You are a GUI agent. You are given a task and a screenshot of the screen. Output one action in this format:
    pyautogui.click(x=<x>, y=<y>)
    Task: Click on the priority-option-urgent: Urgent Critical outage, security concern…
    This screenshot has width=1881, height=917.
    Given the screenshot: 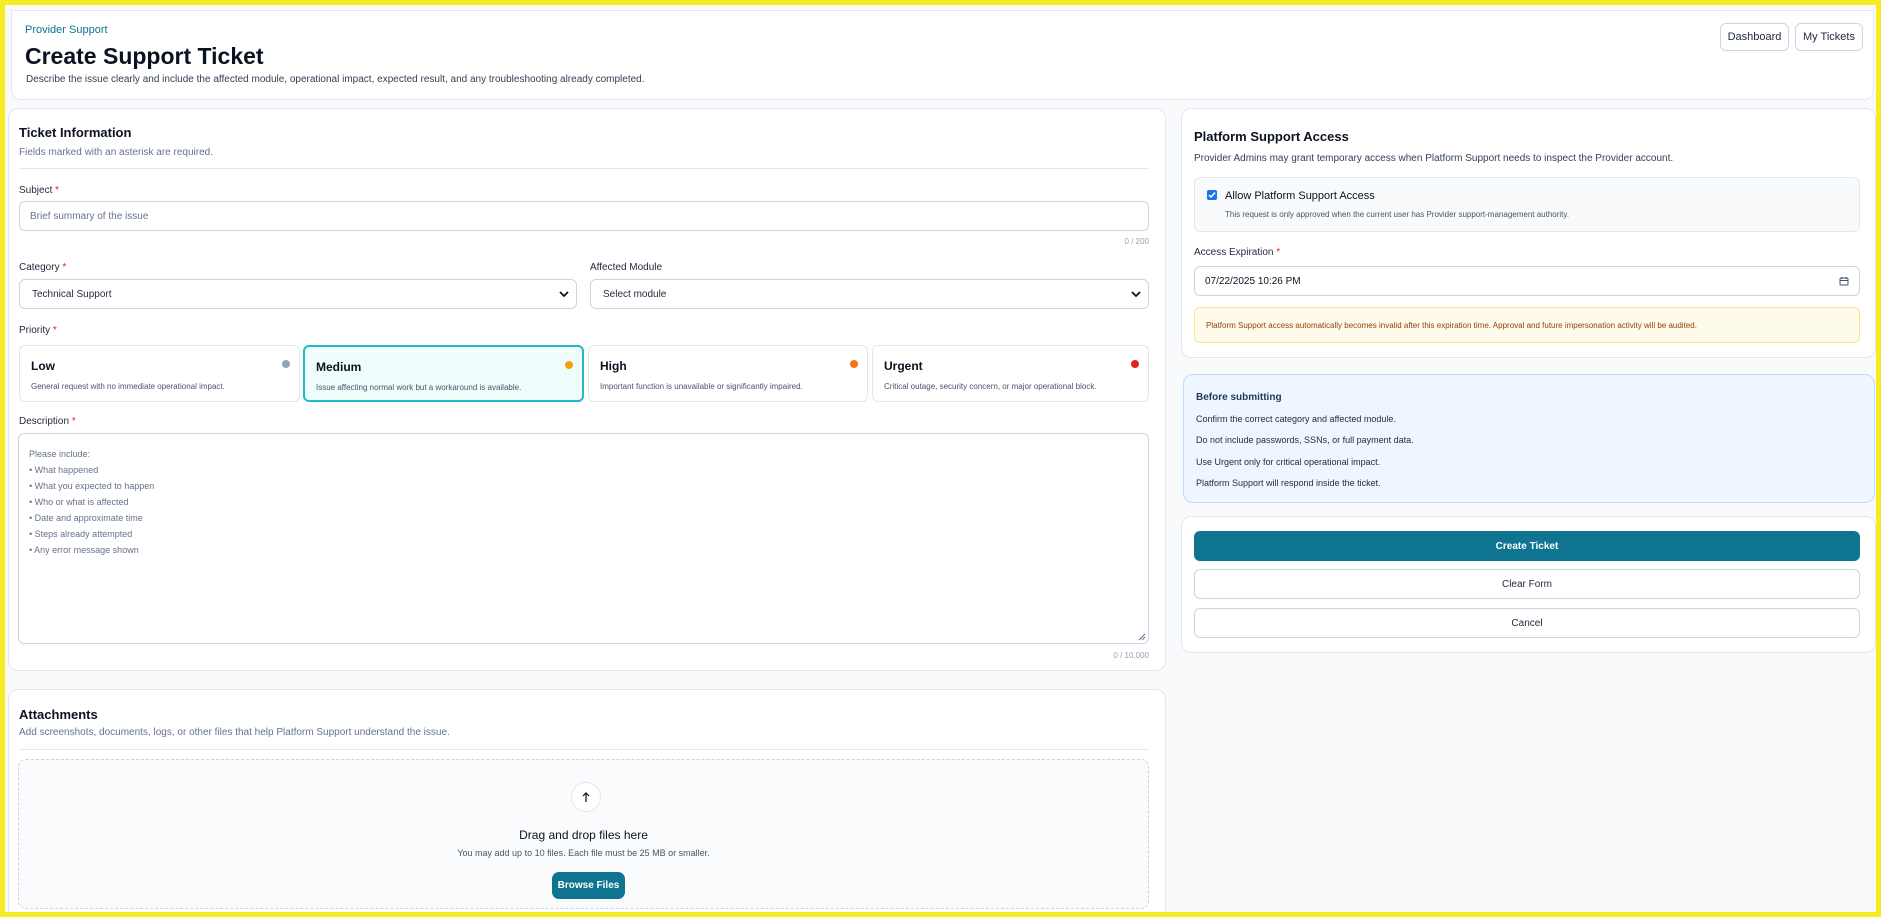 What is the action you would take?
    pyautogui.click(x=1010, y=373)
    